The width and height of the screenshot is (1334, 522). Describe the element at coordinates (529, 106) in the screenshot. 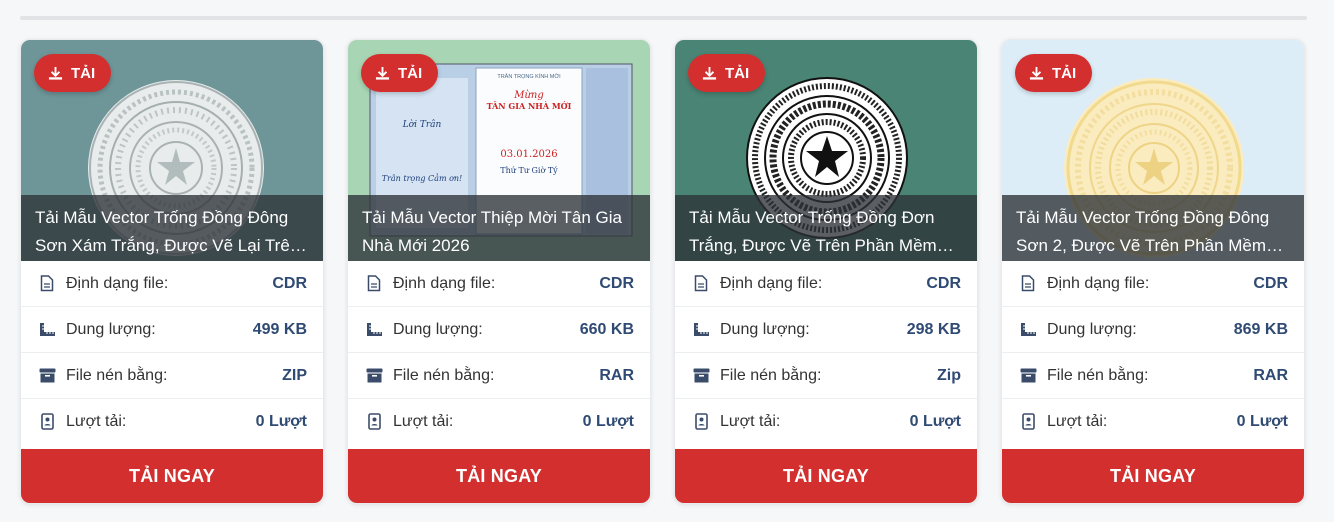

I see `invite-headline: TÂN GIA NHÀ MỚI` at that location.